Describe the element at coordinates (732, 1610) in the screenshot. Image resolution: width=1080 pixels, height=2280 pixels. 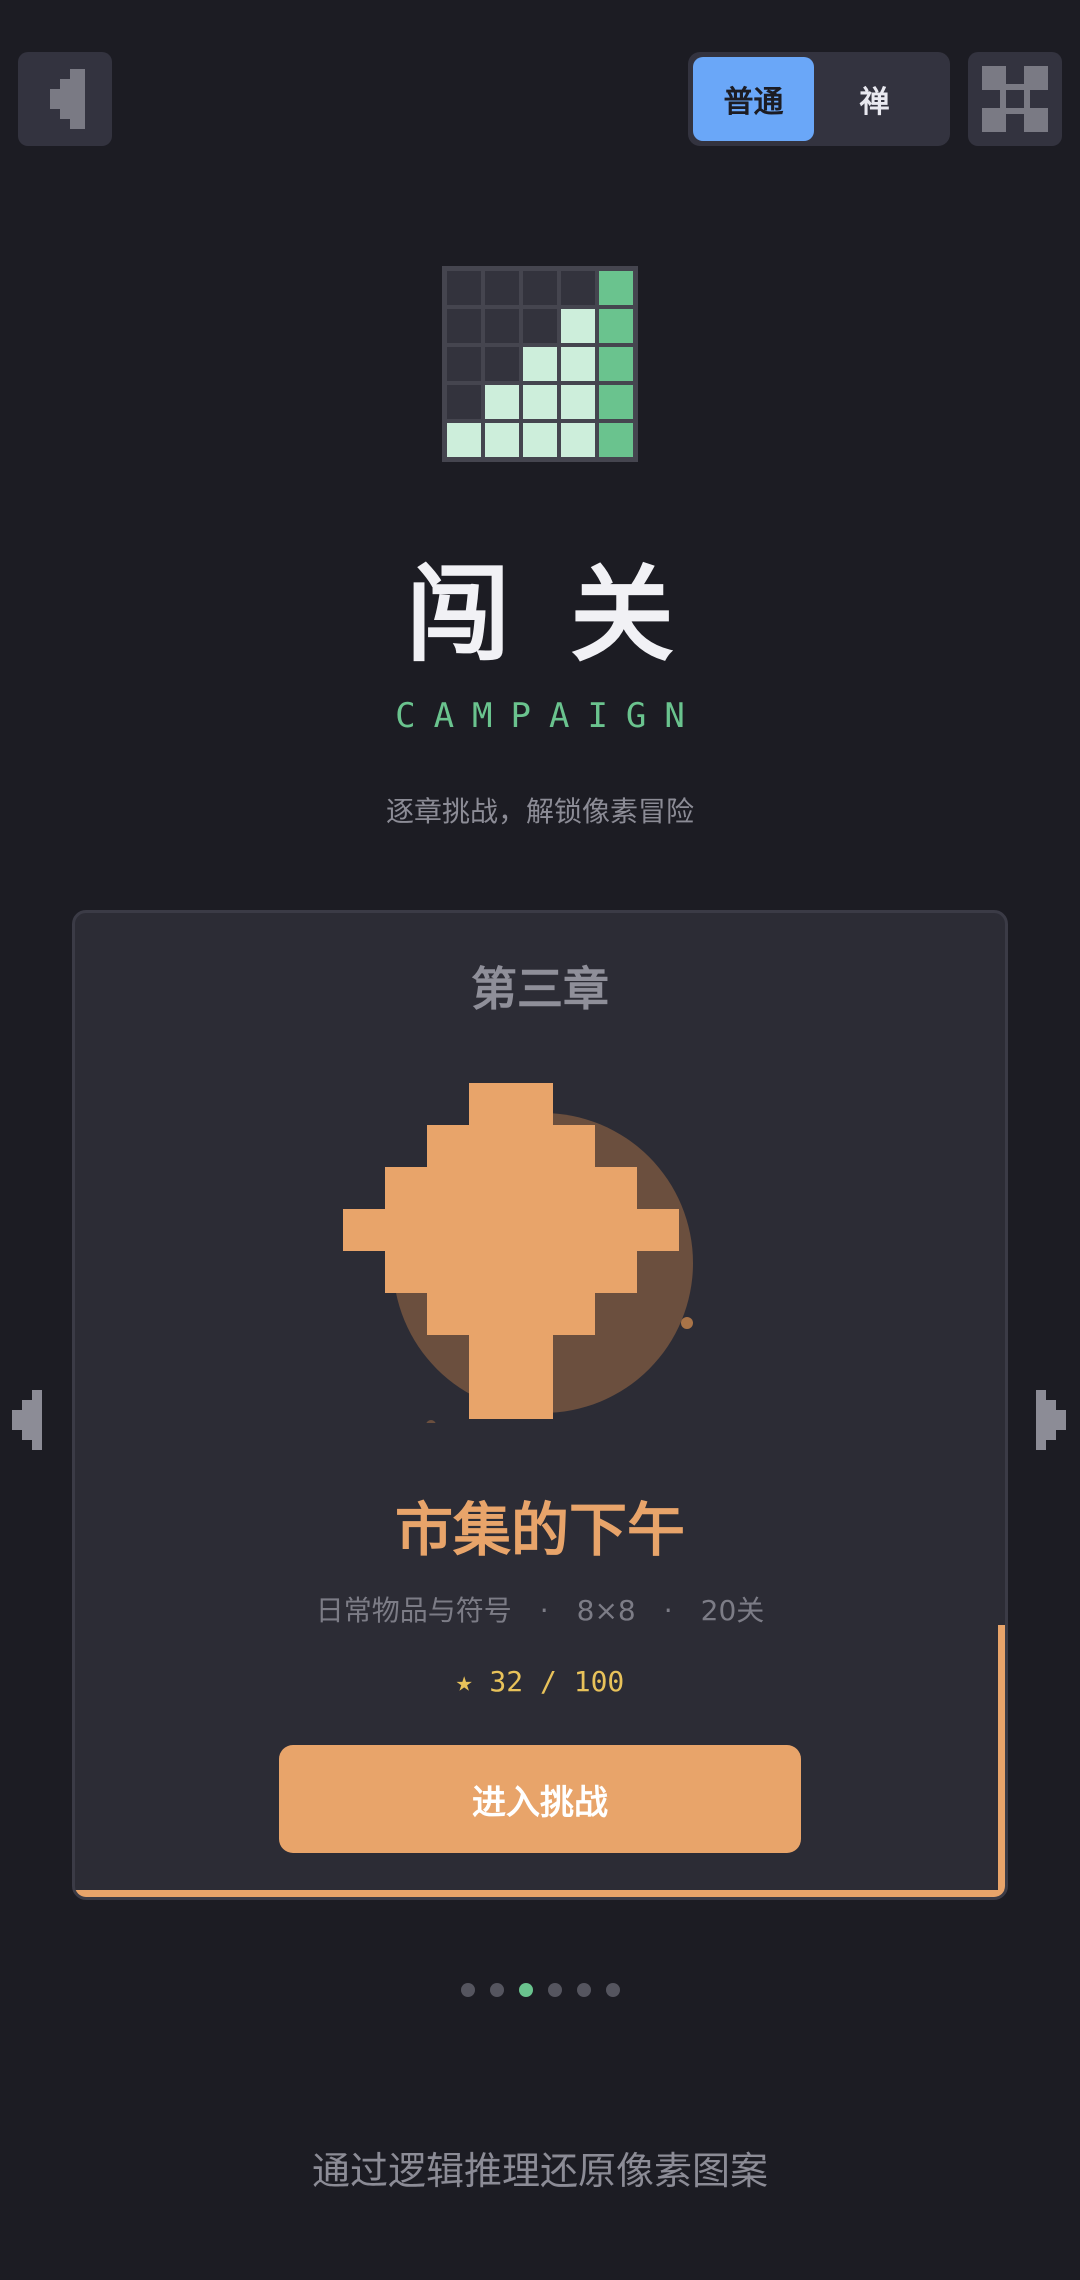
I see `chapter-level-count: 20关` at that location.